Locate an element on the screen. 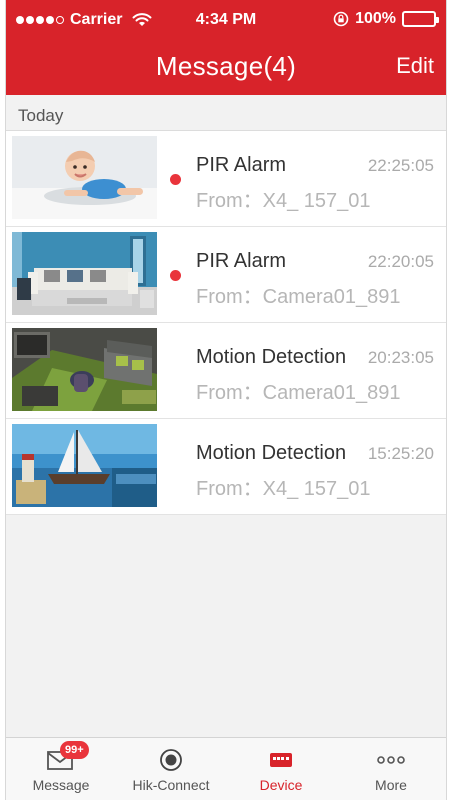 Image resolution: width=461 pixels, height=800 pixels. tab-label: Device is located at coordinates (281, 785).